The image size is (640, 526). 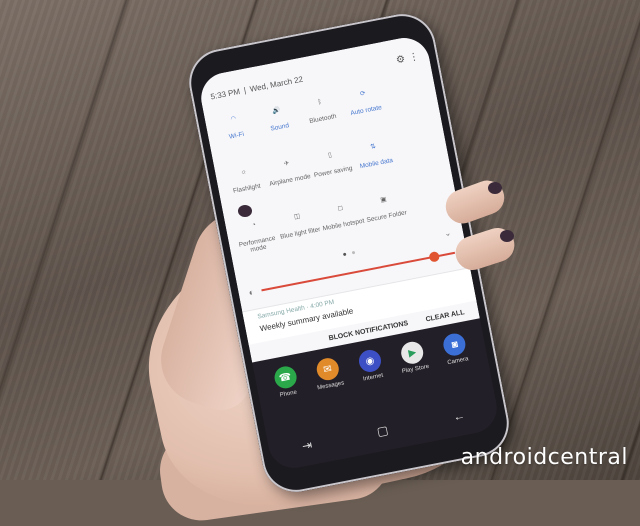 I want to click on app-phone: ☎ Phone, so click(x=285, y=381).